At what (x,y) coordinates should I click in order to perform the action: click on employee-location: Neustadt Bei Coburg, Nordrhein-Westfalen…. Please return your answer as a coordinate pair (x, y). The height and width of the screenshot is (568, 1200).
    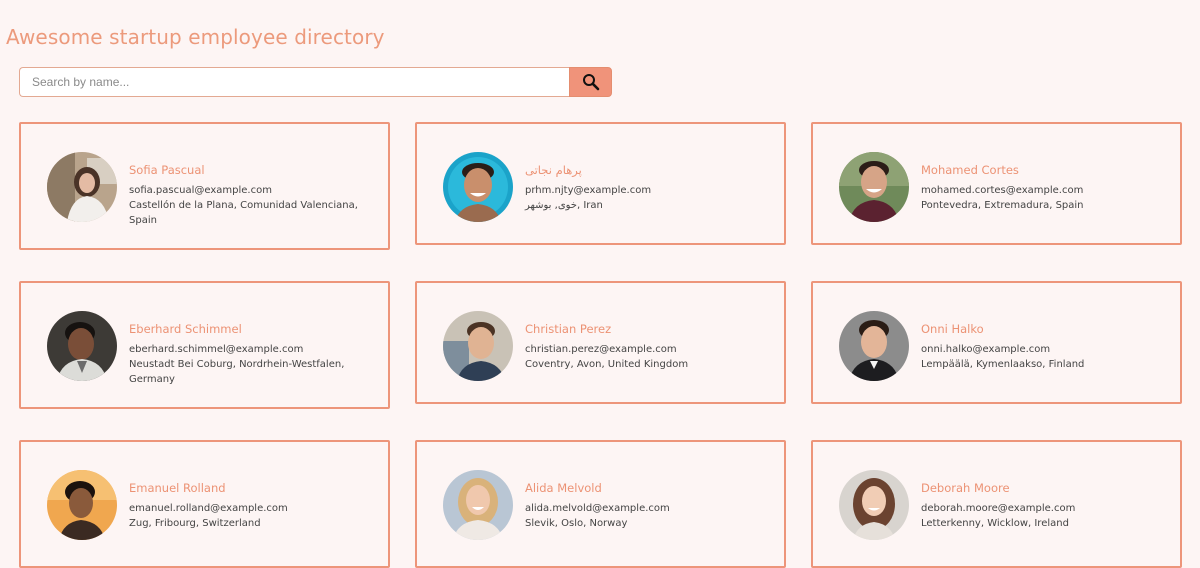
    Looking at the image, I should click on (237, 372).